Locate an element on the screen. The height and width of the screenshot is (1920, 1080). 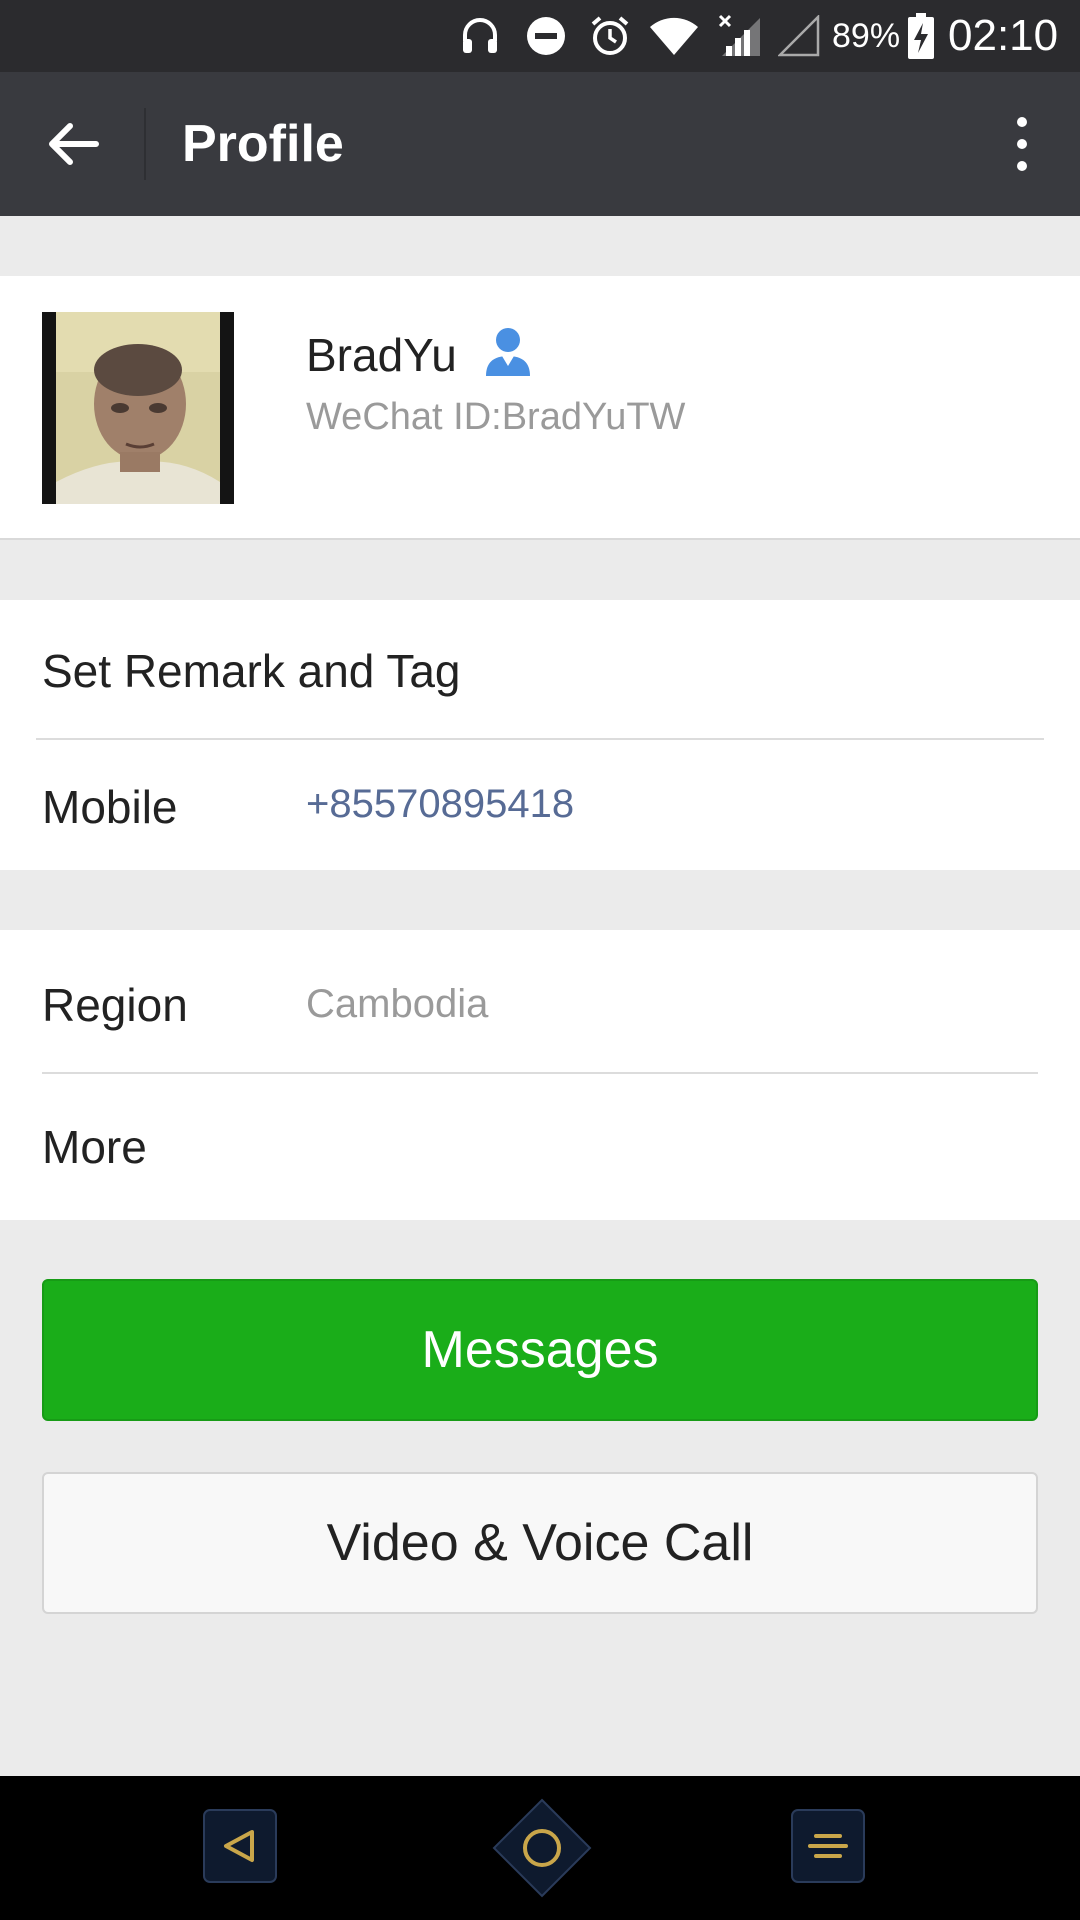
info-section: Set Remark and Tag Mobile +85570895418 is located at coordinates (540, 735).